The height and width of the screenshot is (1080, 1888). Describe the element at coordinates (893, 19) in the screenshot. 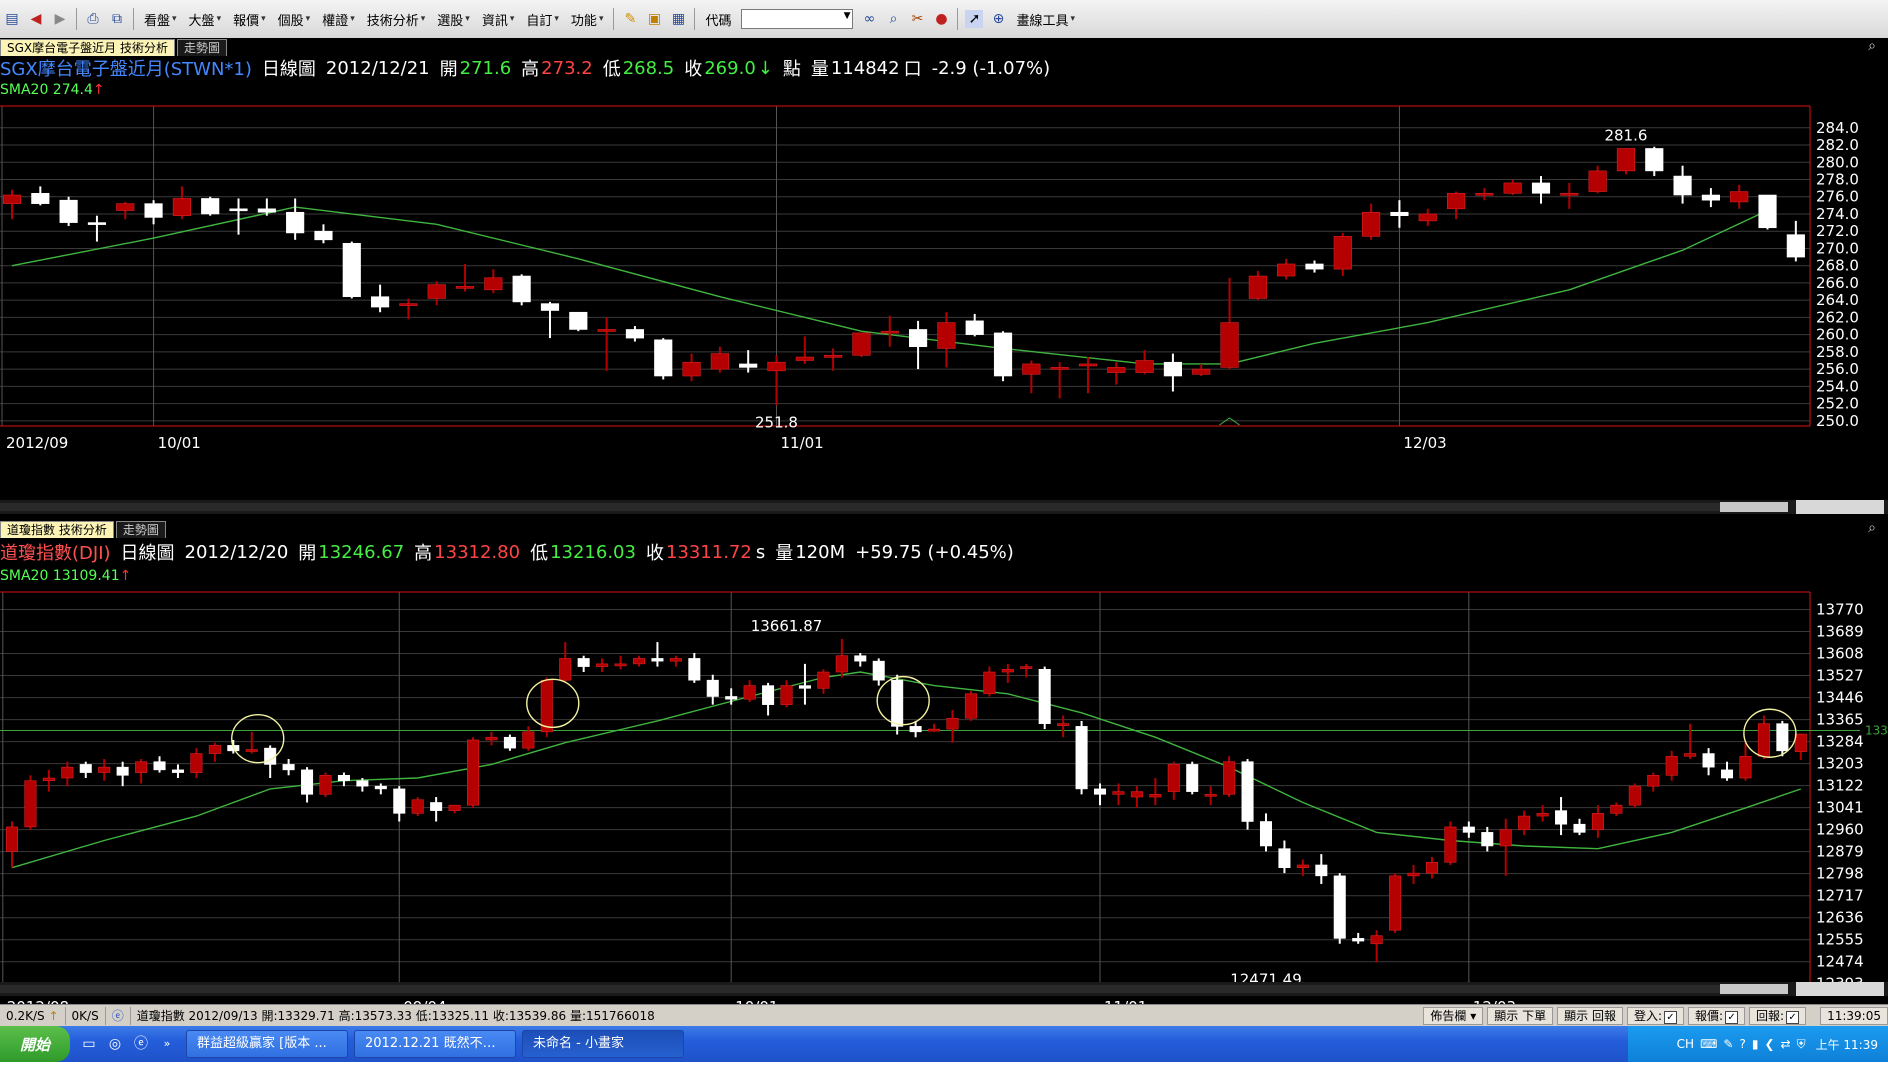

I see `search-icon: ⌕` at that location.